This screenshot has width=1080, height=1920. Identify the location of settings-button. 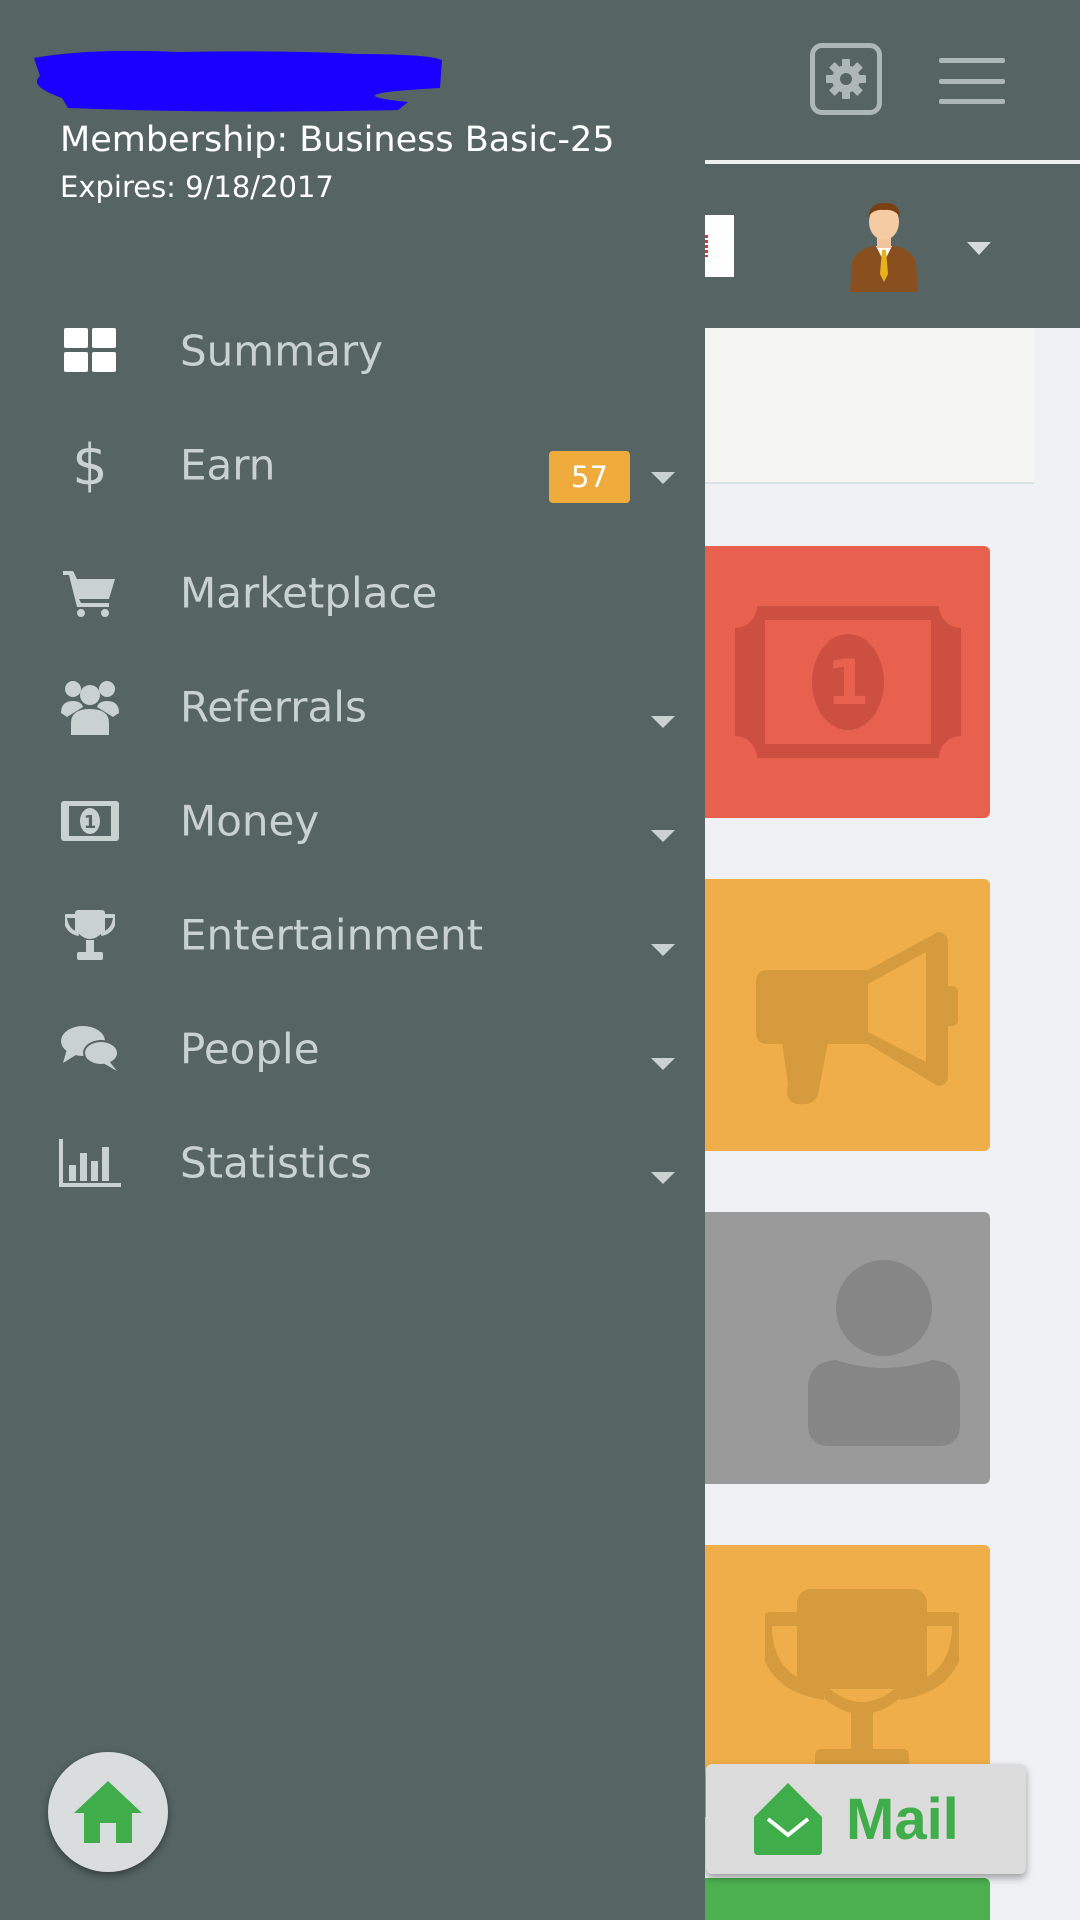
(846, 79).